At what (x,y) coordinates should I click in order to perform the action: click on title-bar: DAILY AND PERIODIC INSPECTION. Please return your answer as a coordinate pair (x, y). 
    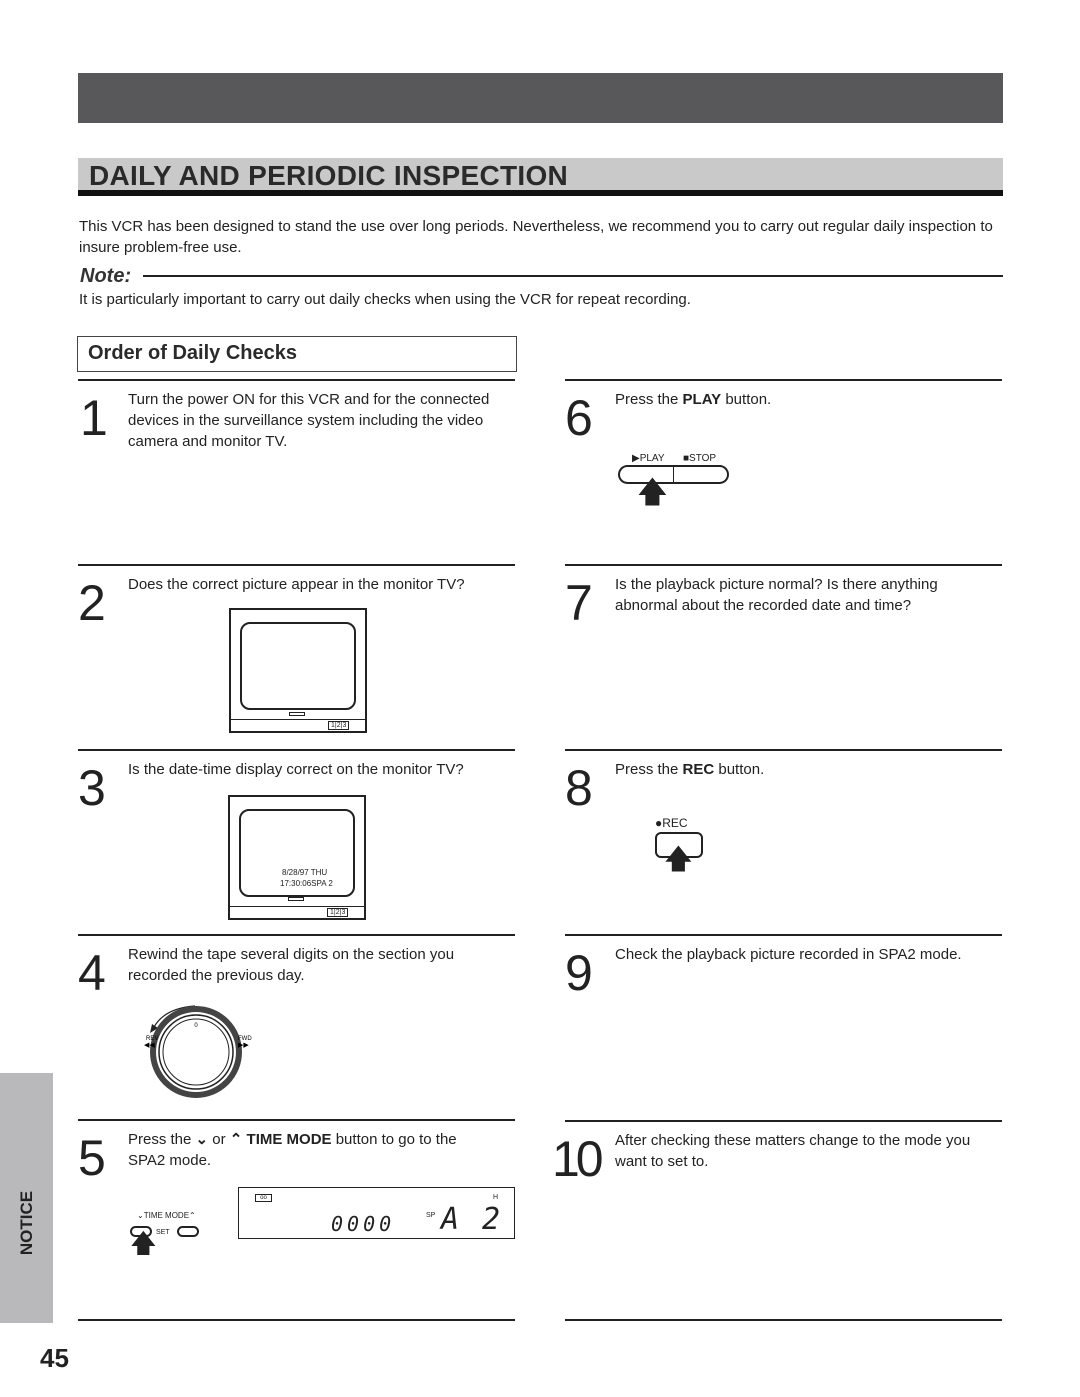
    Looking at the image, I should click on (540, 177).